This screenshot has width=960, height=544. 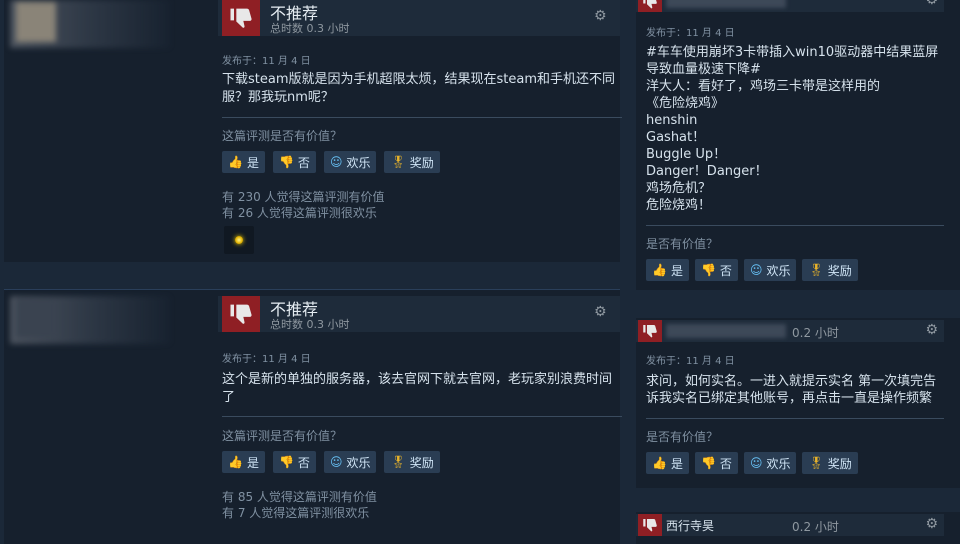 What do you see at coordinates (299, 497) in the screenshot?
I see `helpful-count: 有 85 人觉得这篇评测有价值` at bounding box center [299, 497].